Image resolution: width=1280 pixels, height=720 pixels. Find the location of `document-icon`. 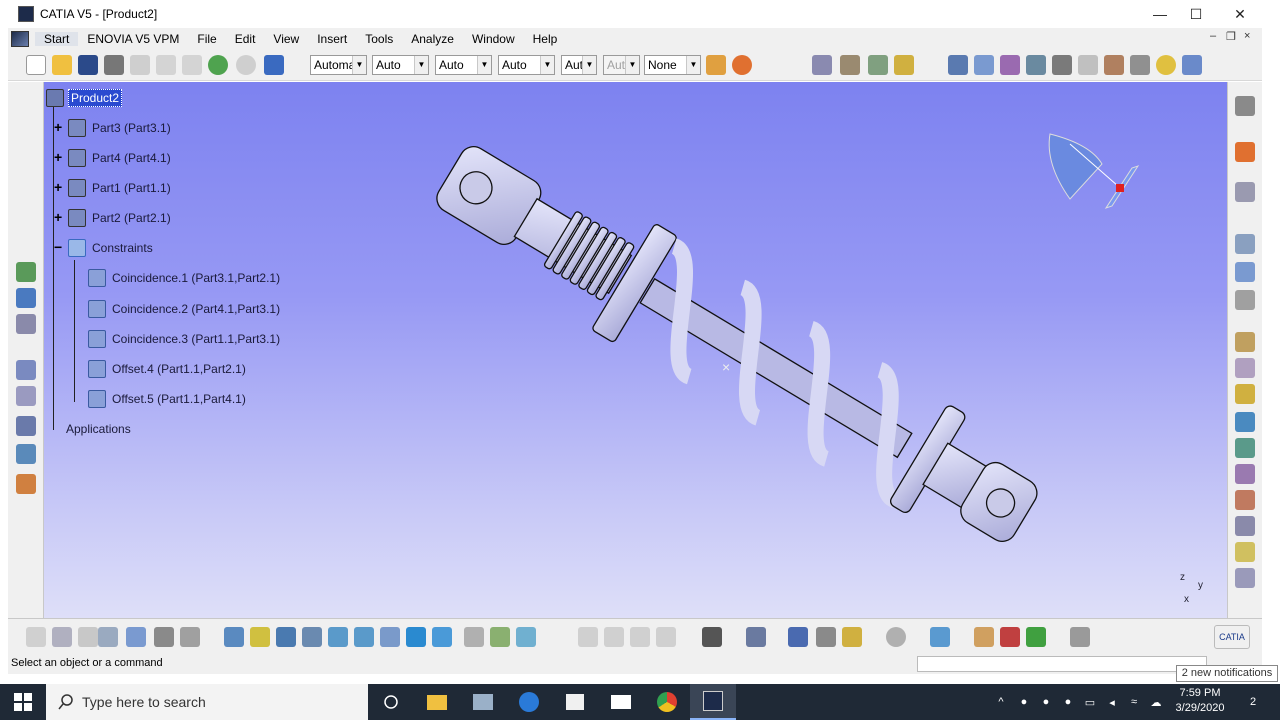

document-icon is located at coordinates (20, 38).